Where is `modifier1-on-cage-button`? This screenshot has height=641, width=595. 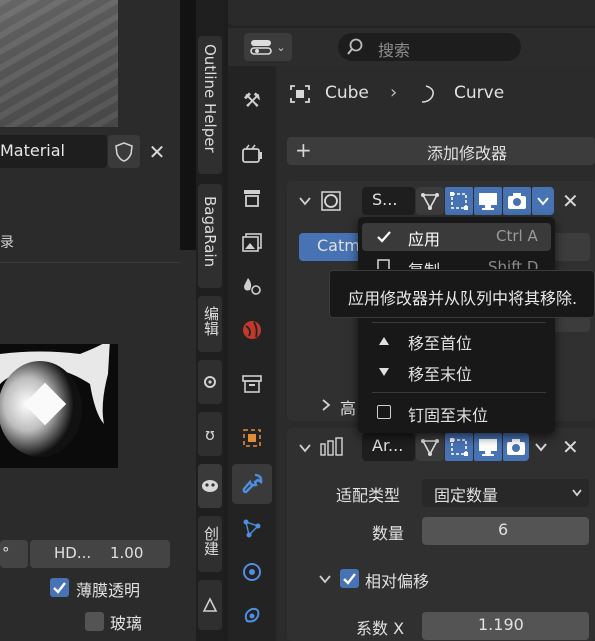
modifier1-on-cage-button is located at coordinates (430, 201).